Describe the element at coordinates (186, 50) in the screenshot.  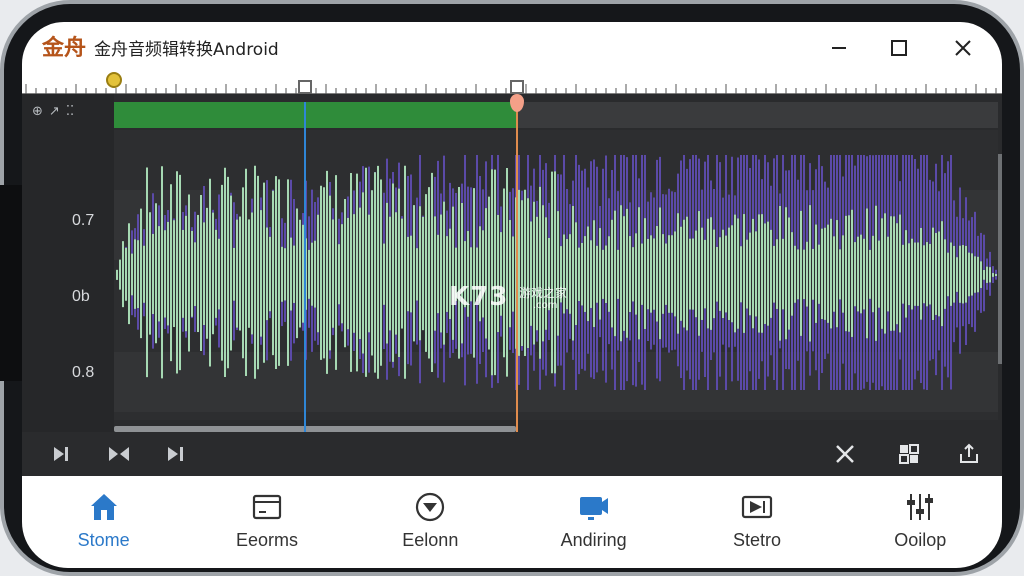
I see `app-title: 金舟音频辑转换Android` at that location.